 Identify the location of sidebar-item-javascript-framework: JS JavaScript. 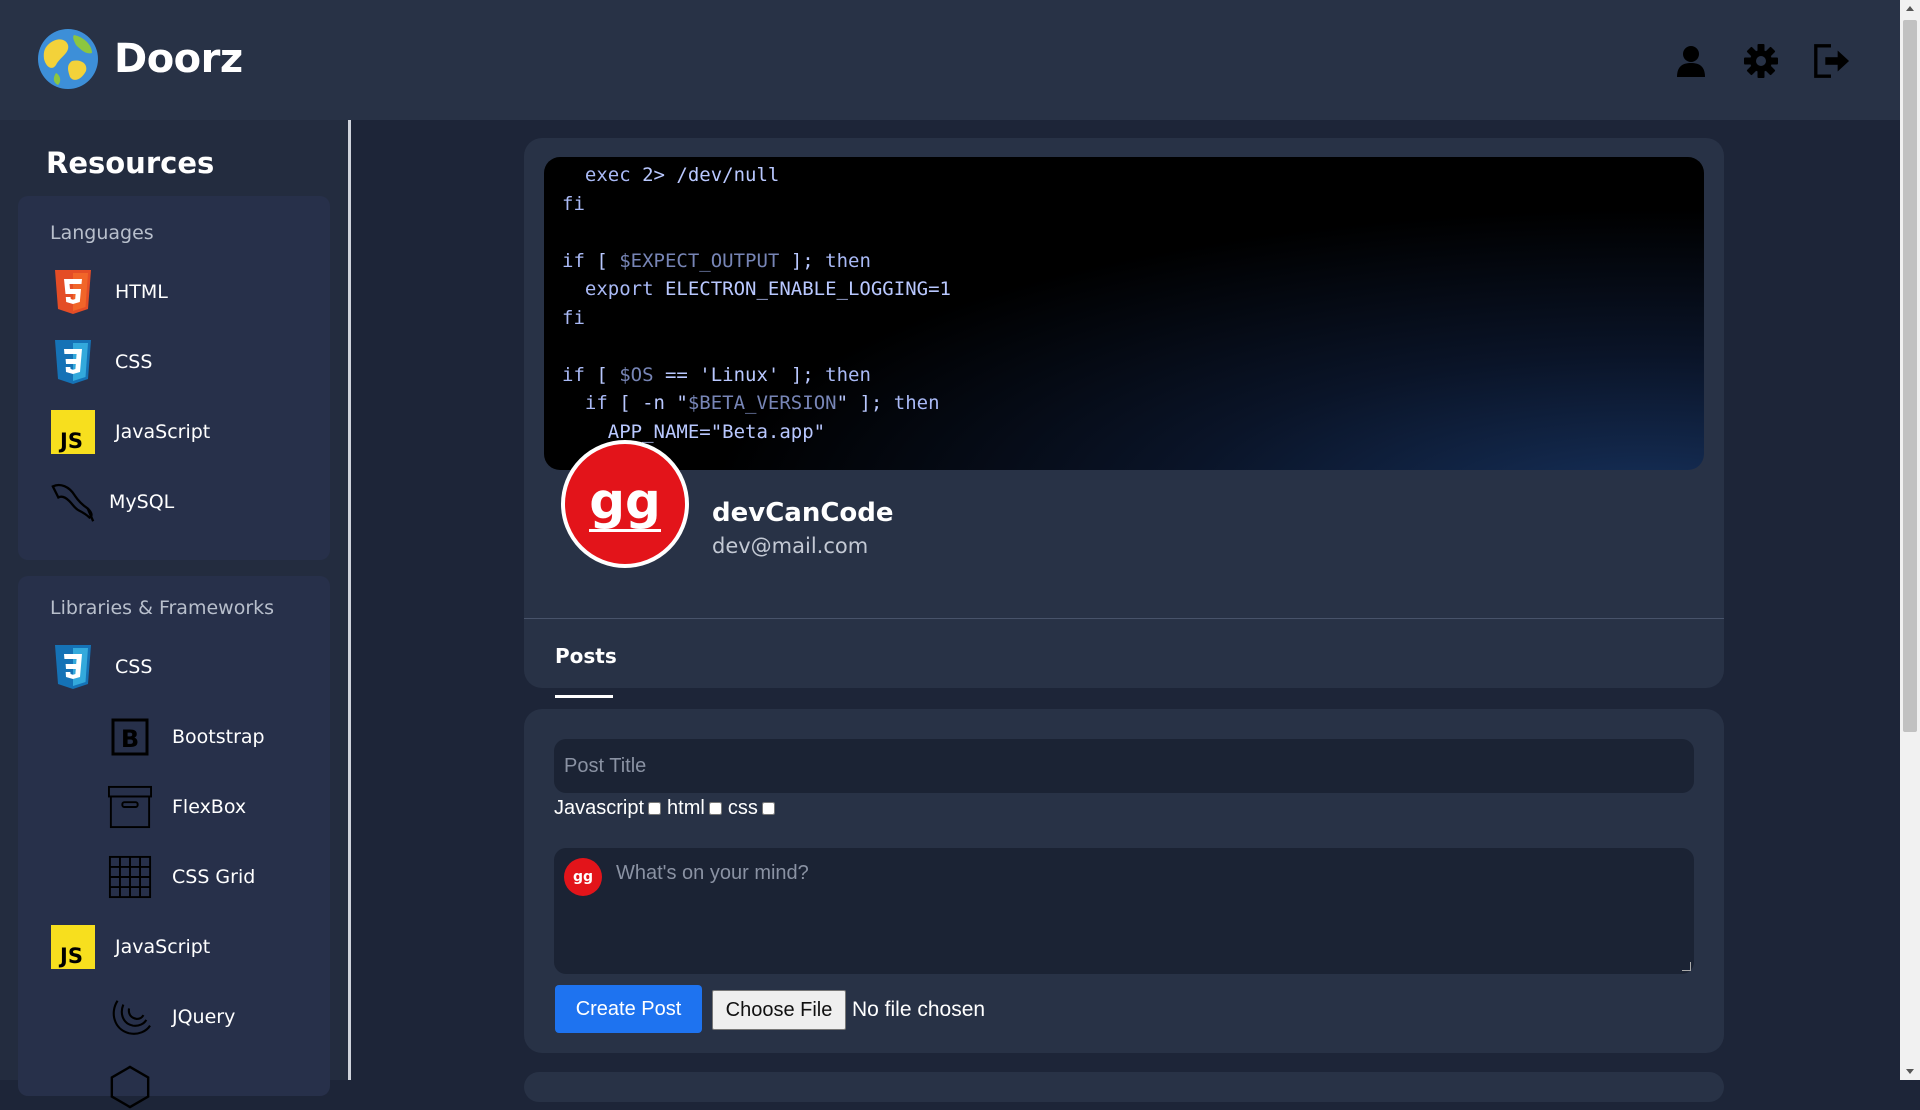
(130, 947).